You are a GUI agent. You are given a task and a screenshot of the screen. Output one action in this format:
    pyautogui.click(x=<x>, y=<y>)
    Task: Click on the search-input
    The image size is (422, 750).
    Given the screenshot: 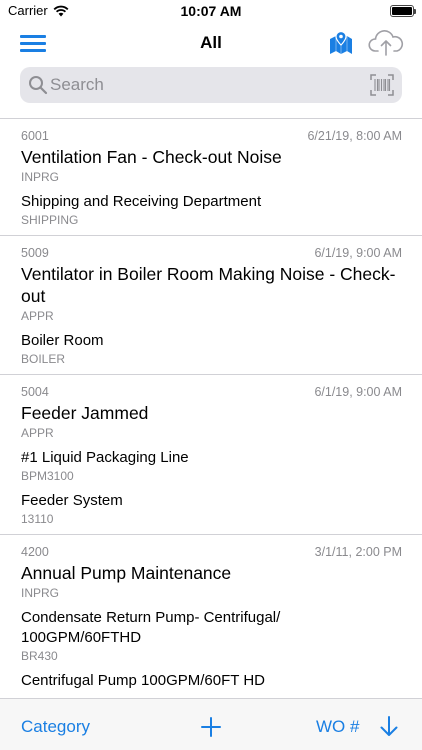 What is the action you would take?
    pyautogui.click(x=200, y=85)
    